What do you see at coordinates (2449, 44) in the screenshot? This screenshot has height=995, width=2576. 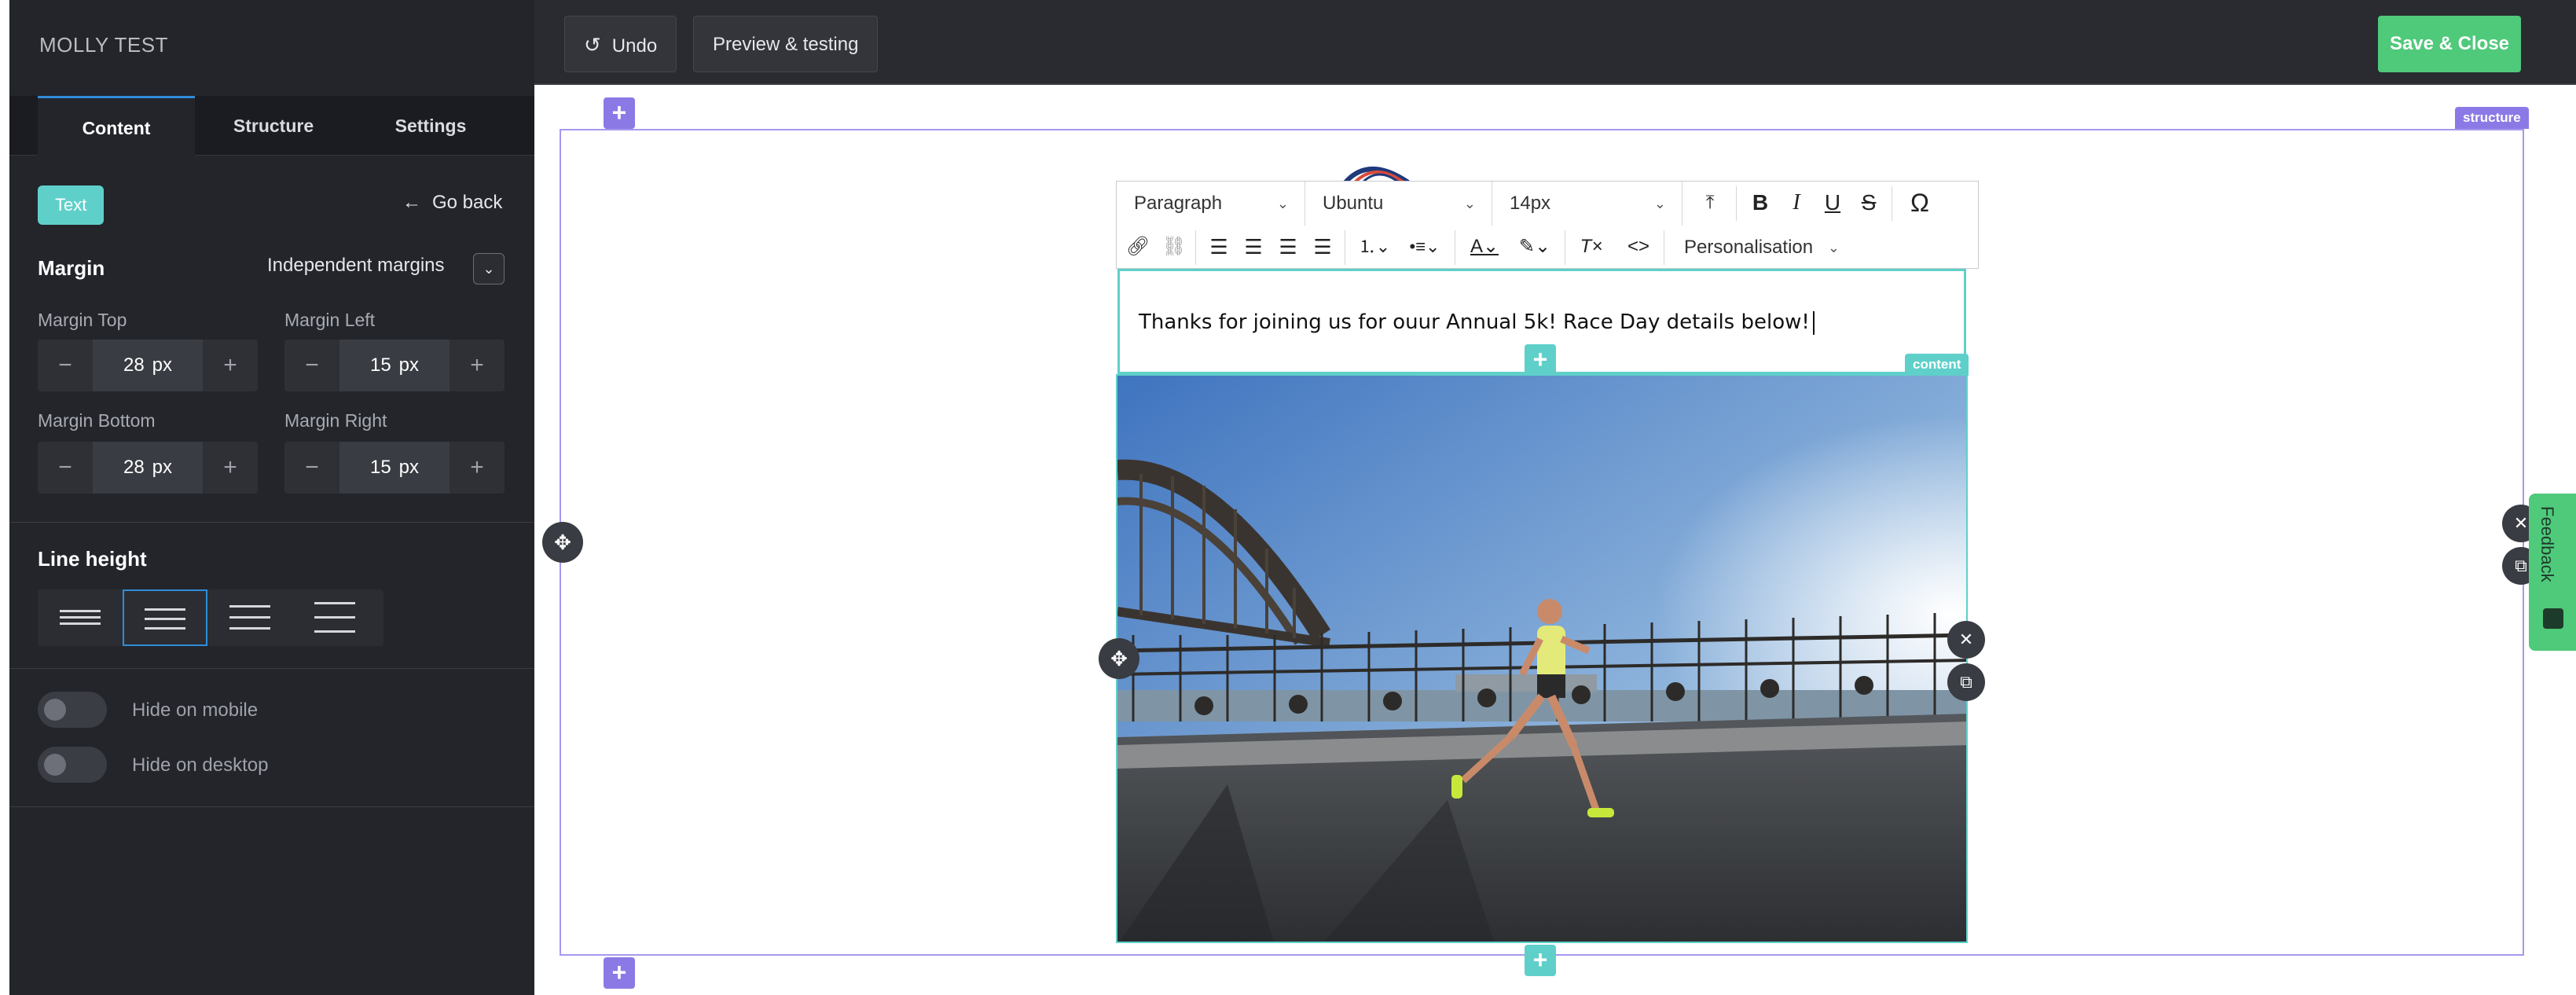 I see `save-close-button: Save & Close` at bounding box center [2449, 44].